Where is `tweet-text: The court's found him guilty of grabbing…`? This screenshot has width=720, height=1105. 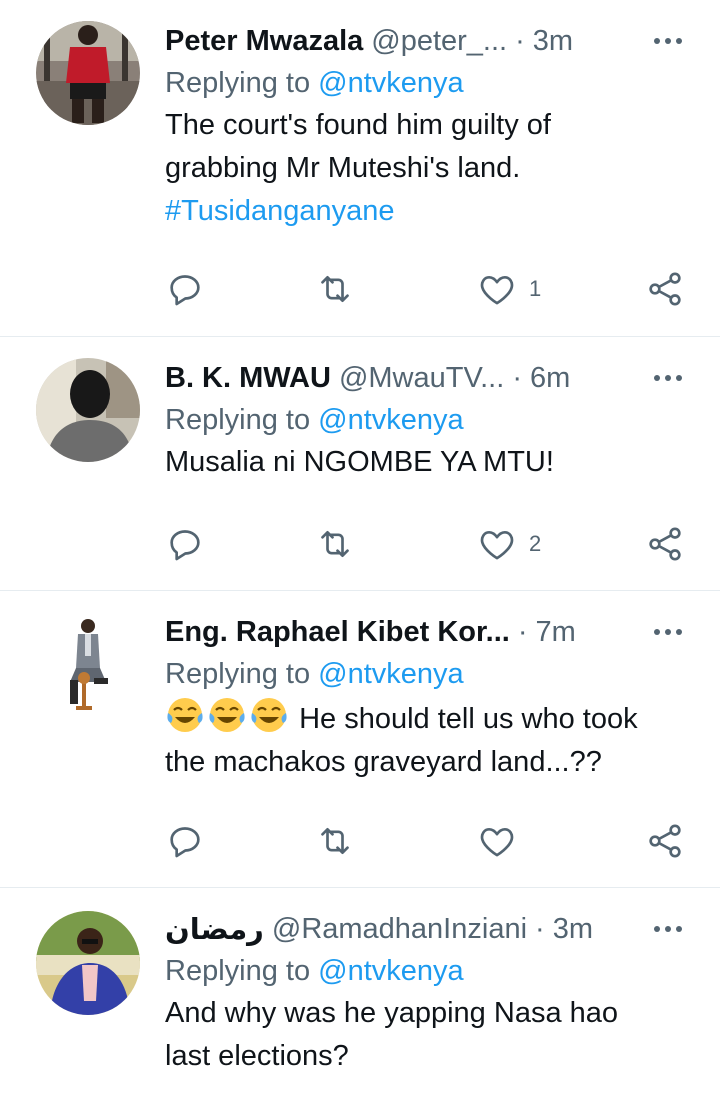
tweet-text: The court's found him guilty of grabbing… is located at coordinates (427, 168).